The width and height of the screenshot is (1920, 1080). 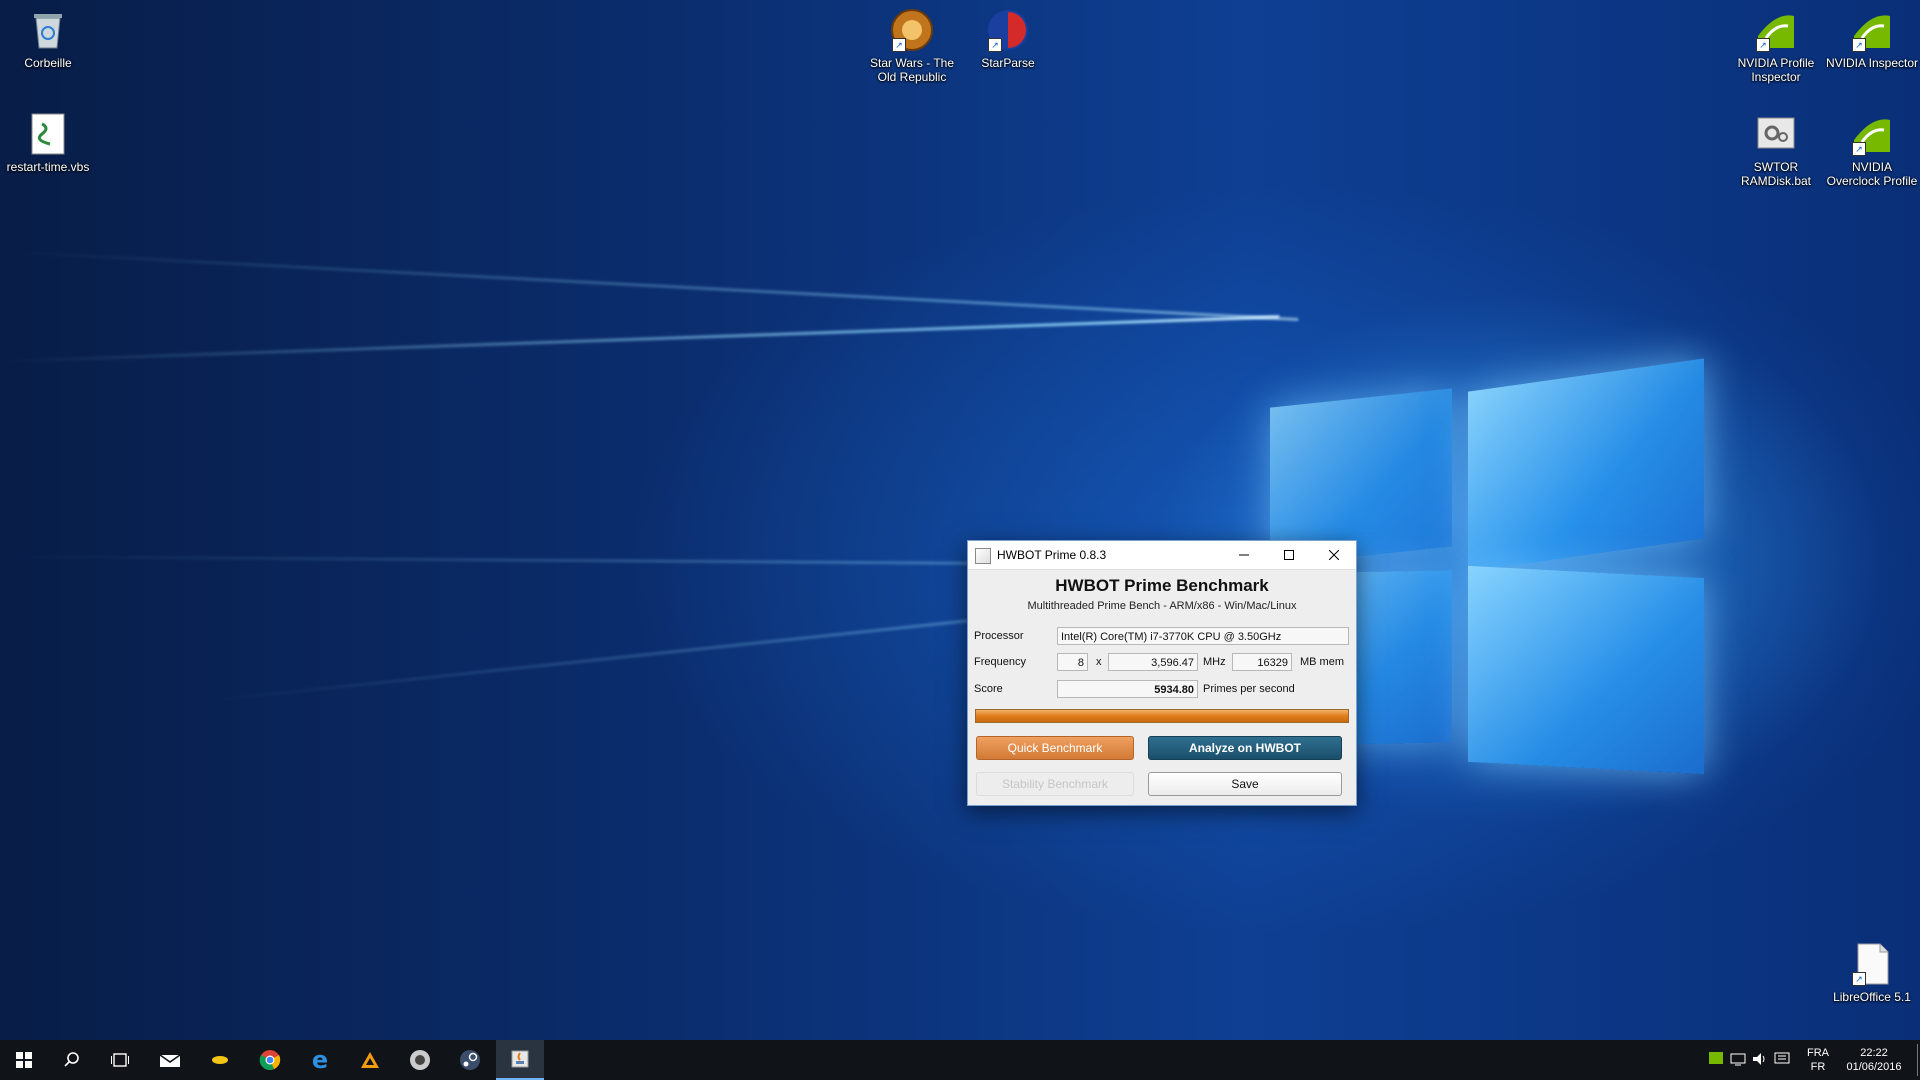 I want to click on maximize-icon, so click(x=1288, y=555).